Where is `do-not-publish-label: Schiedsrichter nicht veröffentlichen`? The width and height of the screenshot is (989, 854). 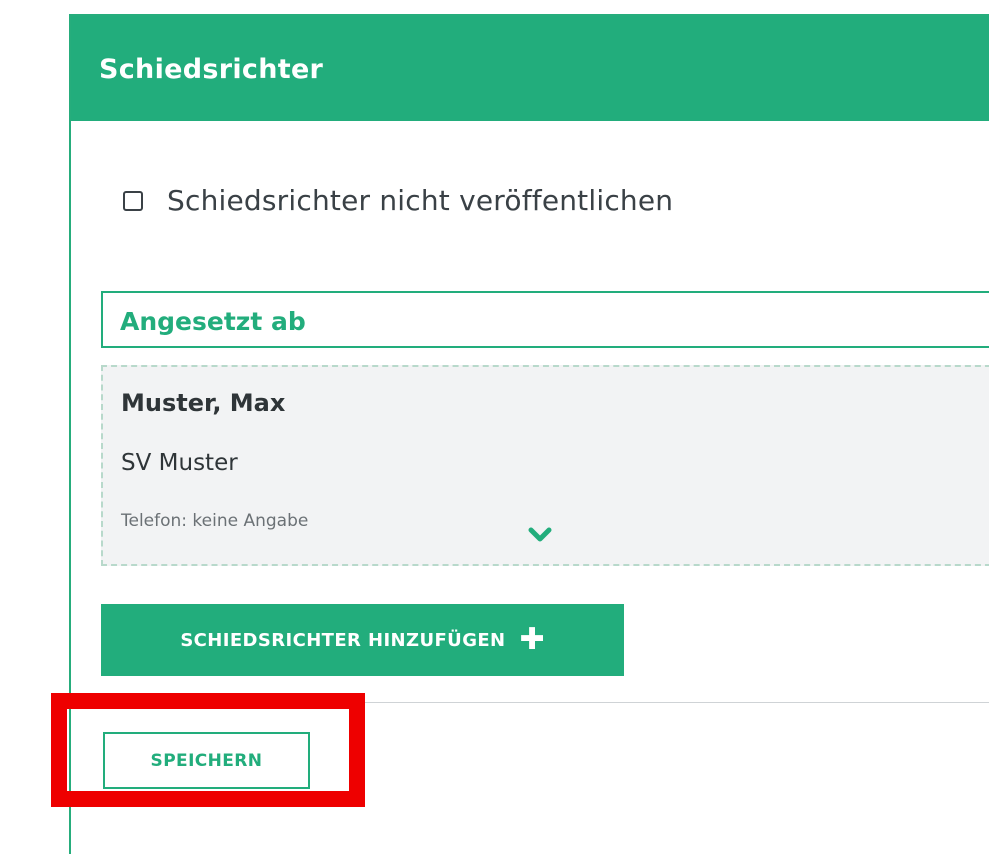 do-not-publish-label: Schiedsrichter nicht veröffentlichen is located at coordinates (420, 200).